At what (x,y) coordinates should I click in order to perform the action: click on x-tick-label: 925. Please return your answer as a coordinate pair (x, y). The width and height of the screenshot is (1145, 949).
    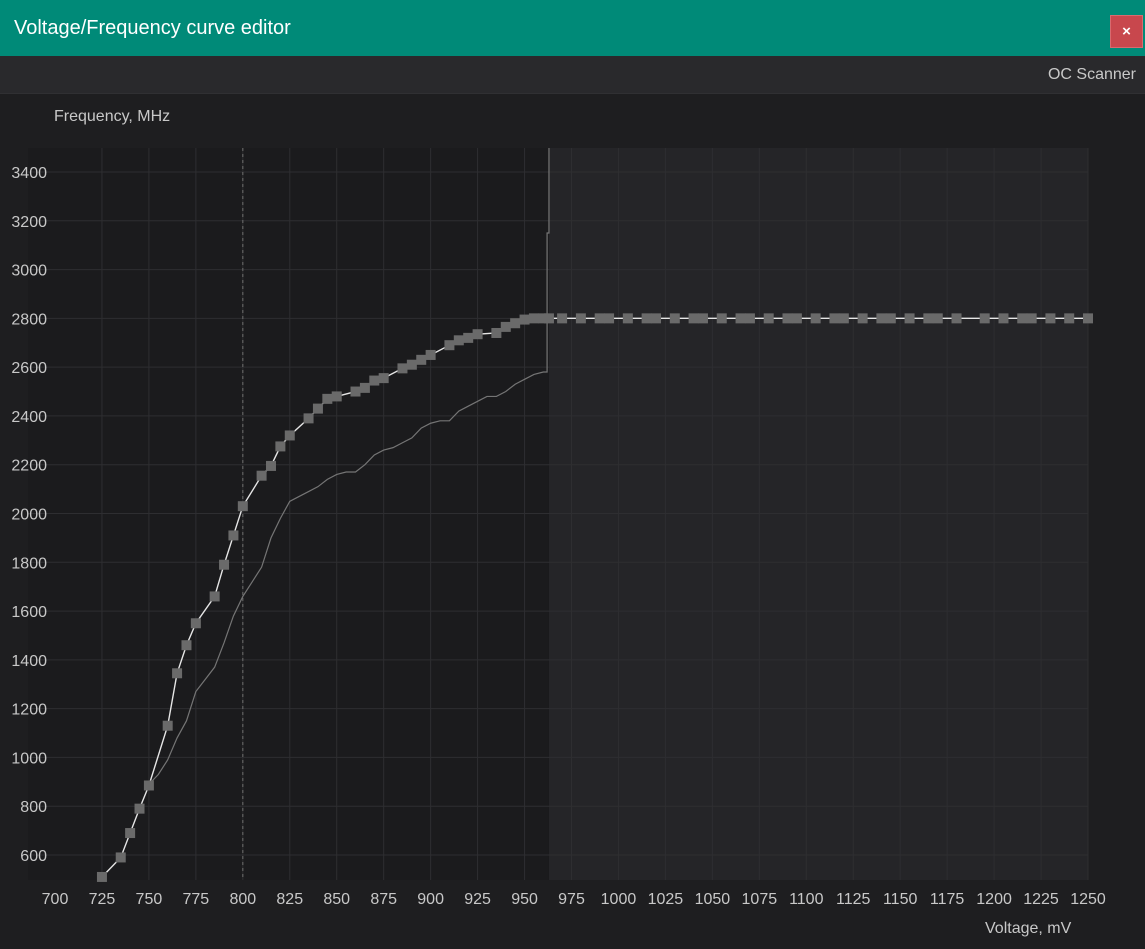
    Looking at the image, I should click on (477, 899).